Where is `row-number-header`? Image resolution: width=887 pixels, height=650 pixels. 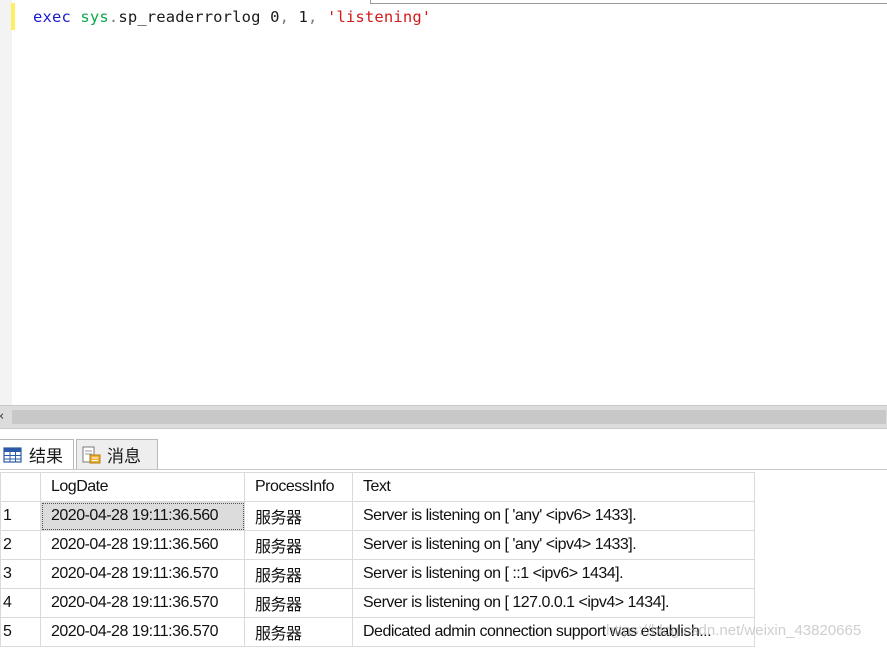 row-number-header is located at coordinates (20, 487).